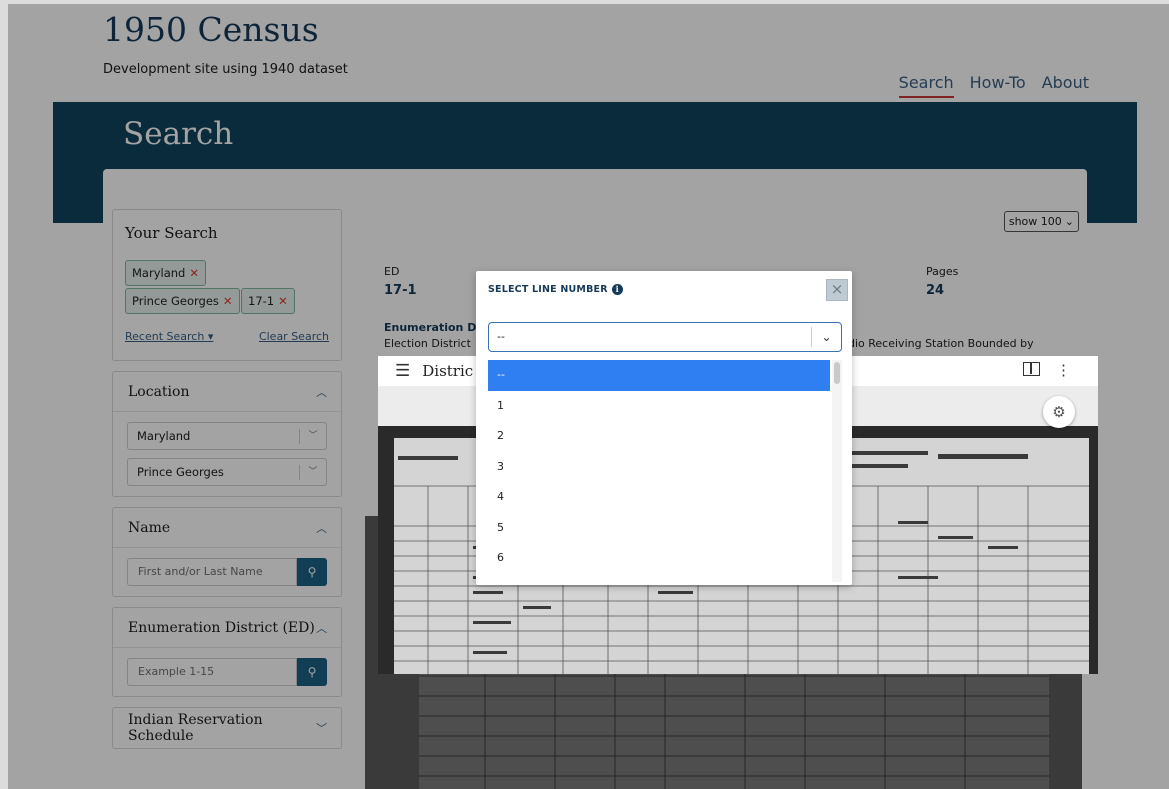 The height and width of the screenshot is (789, 1169). Describe the element at coordinates (402, 371) in the screenshot. I see `menu-icon: ☰` at that location.